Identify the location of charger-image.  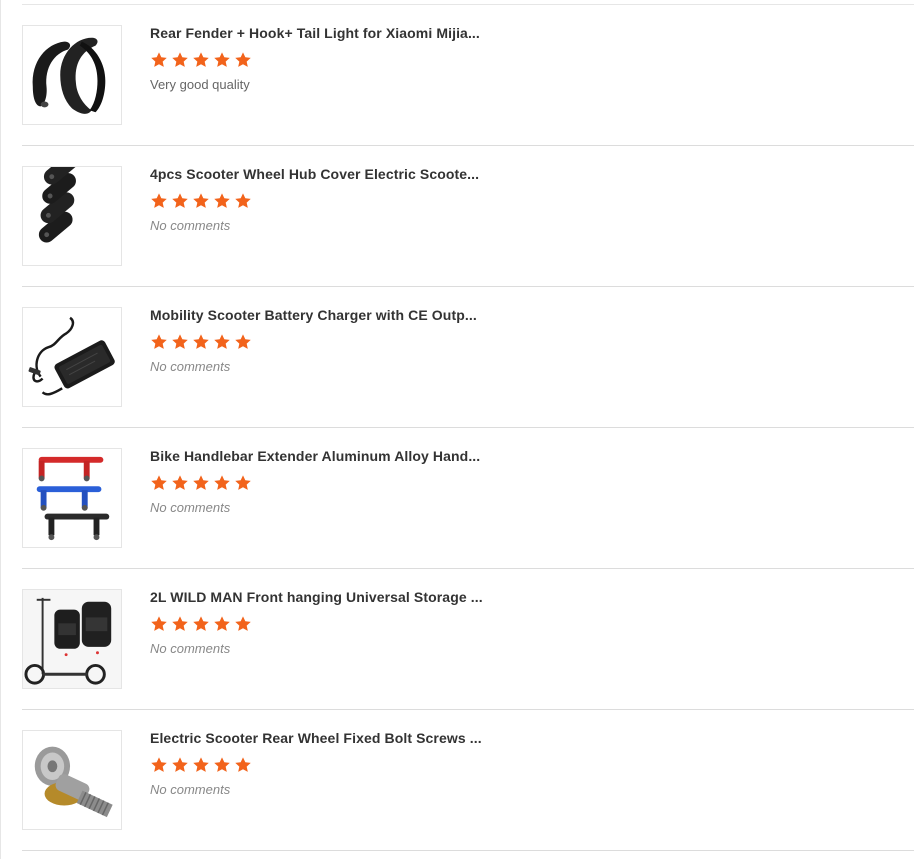
(72, 357).